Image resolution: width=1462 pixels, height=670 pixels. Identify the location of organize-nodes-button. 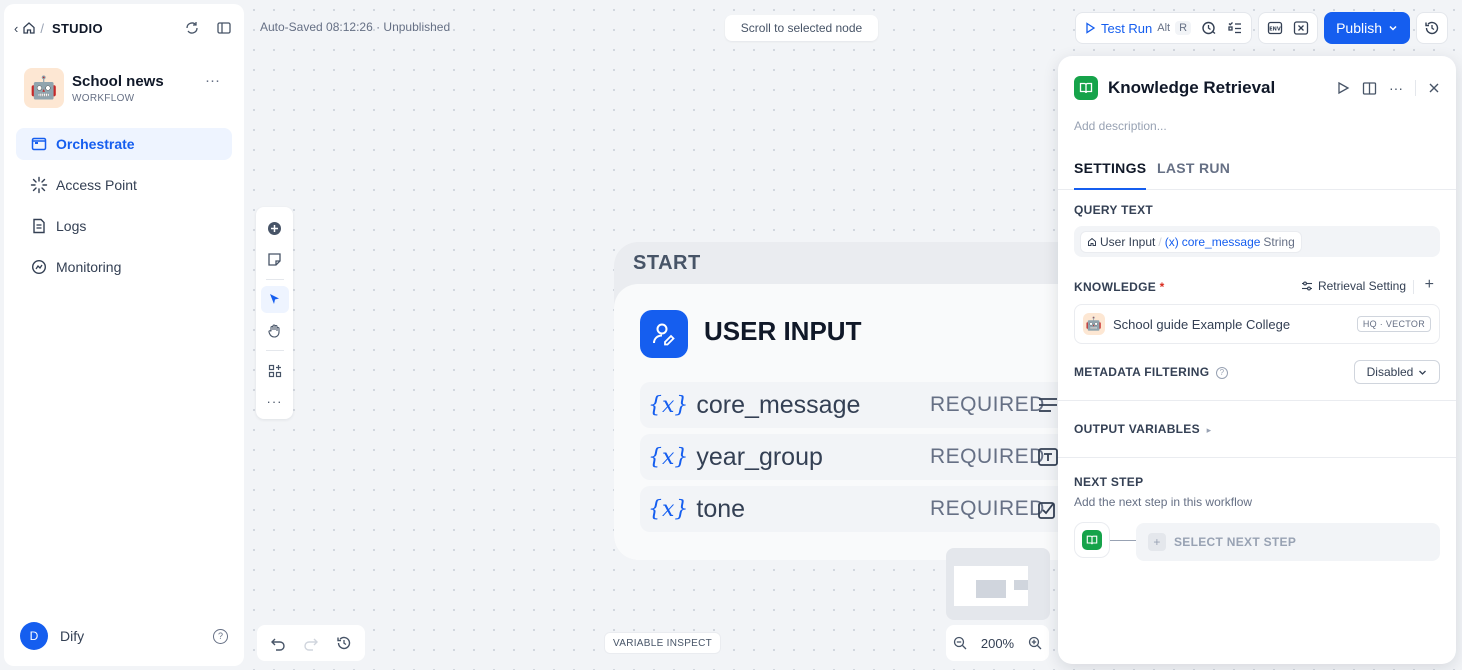
(275, 370).